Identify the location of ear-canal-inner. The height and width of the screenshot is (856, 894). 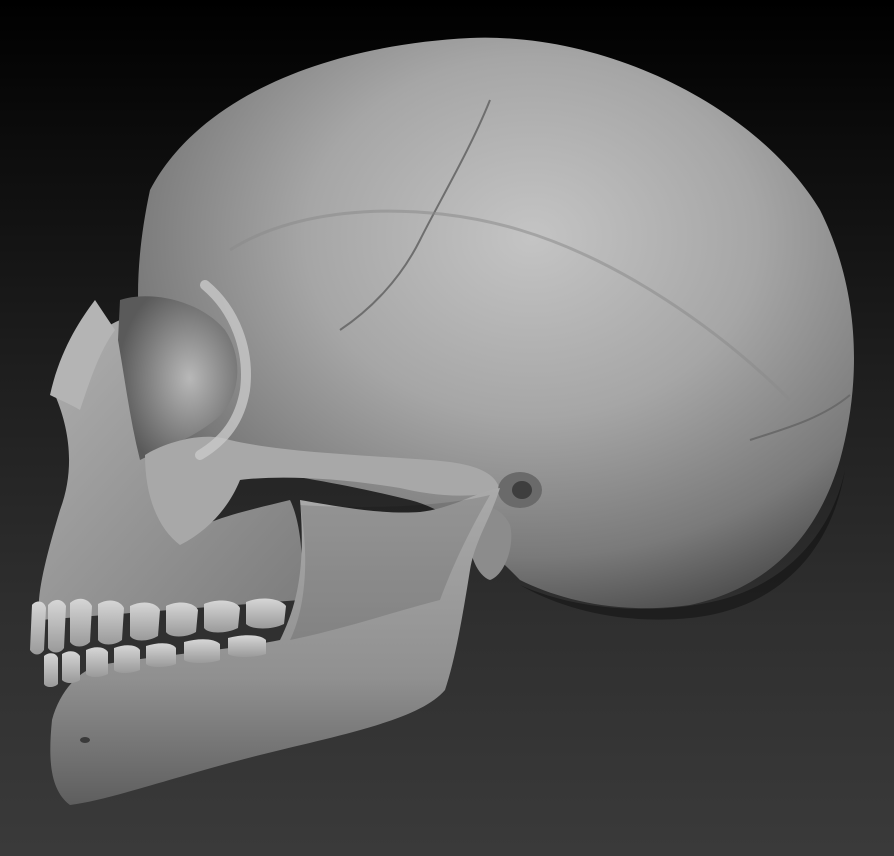
(522, 490).